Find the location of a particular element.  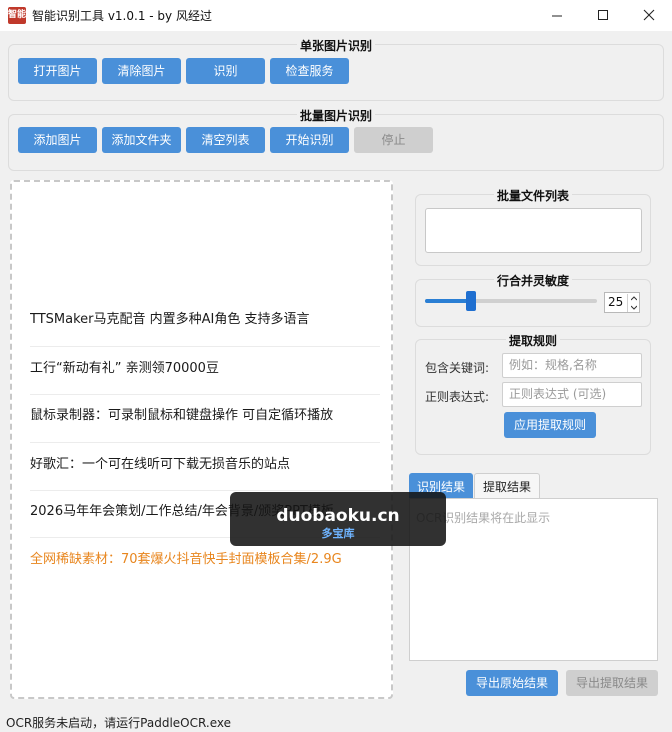

regex-label: 正则表达式: is located at coordinates (457, 397).